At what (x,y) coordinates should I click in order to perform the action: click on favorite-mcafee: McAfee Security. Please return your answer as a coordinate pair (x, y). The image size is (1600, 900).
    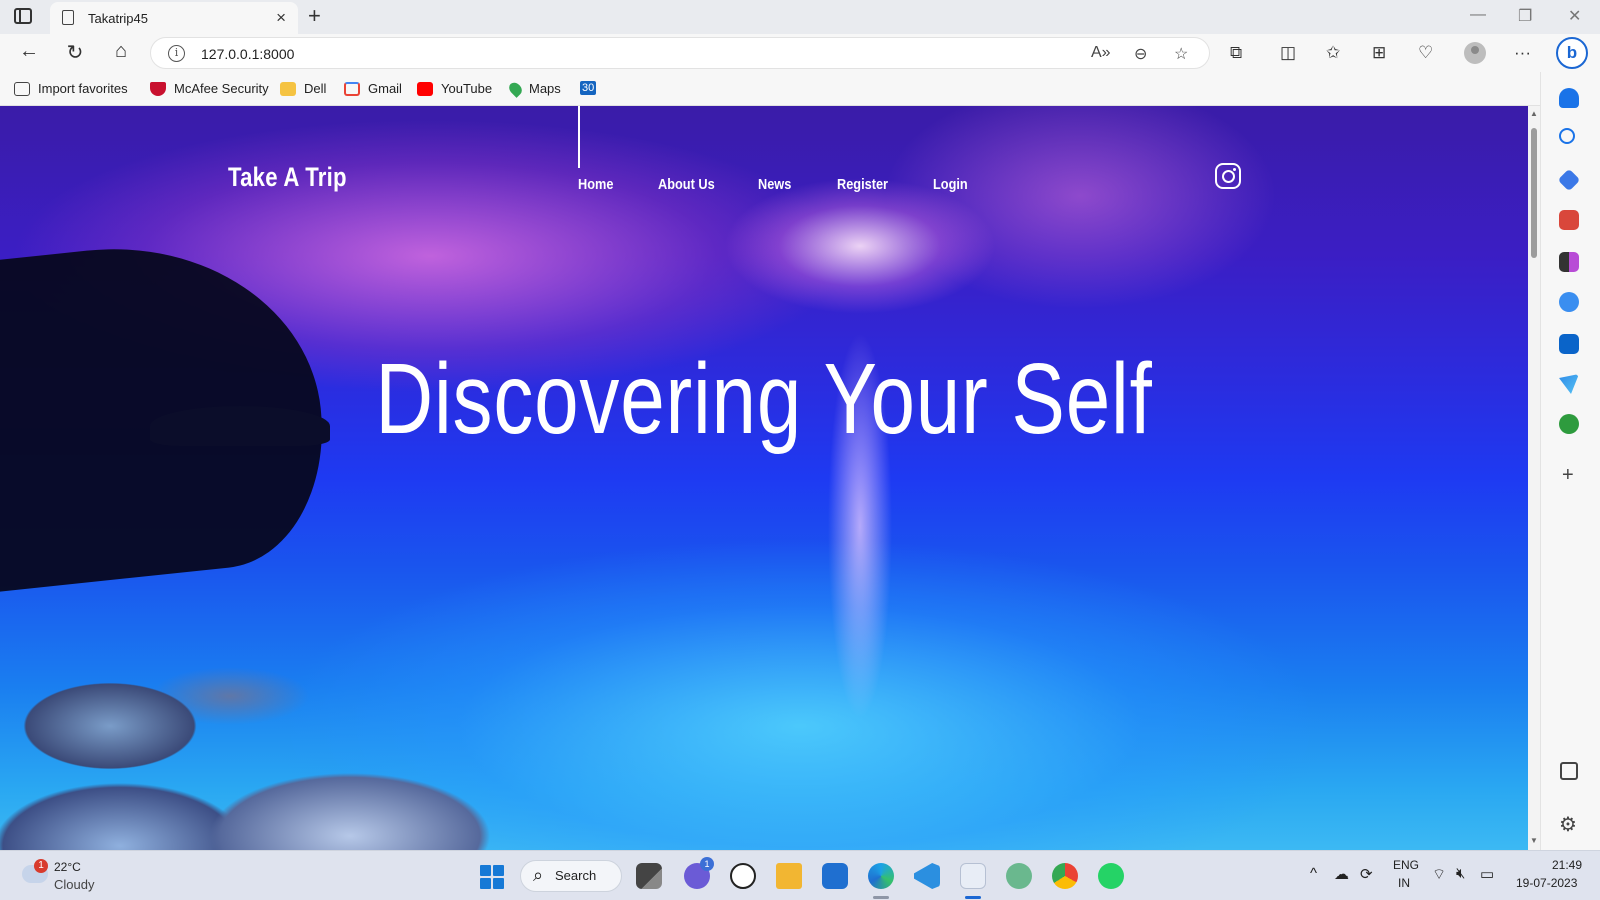
    Looking at the image, I should click on (209, 88).